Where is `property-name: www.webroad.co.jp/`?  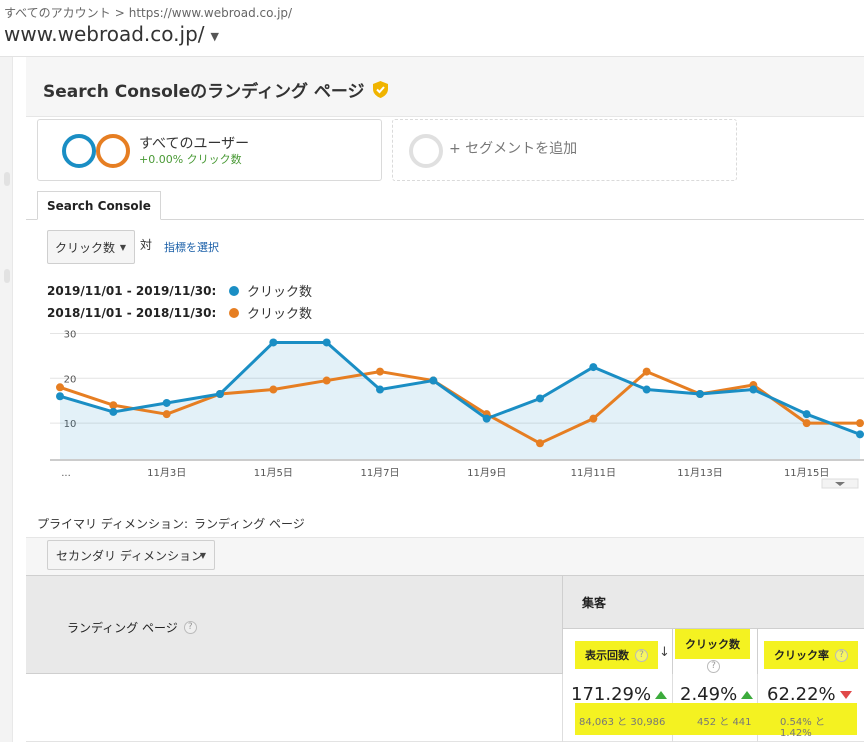
property-name: www.webroad.co.jp/ is located at coordinates (104, 34).